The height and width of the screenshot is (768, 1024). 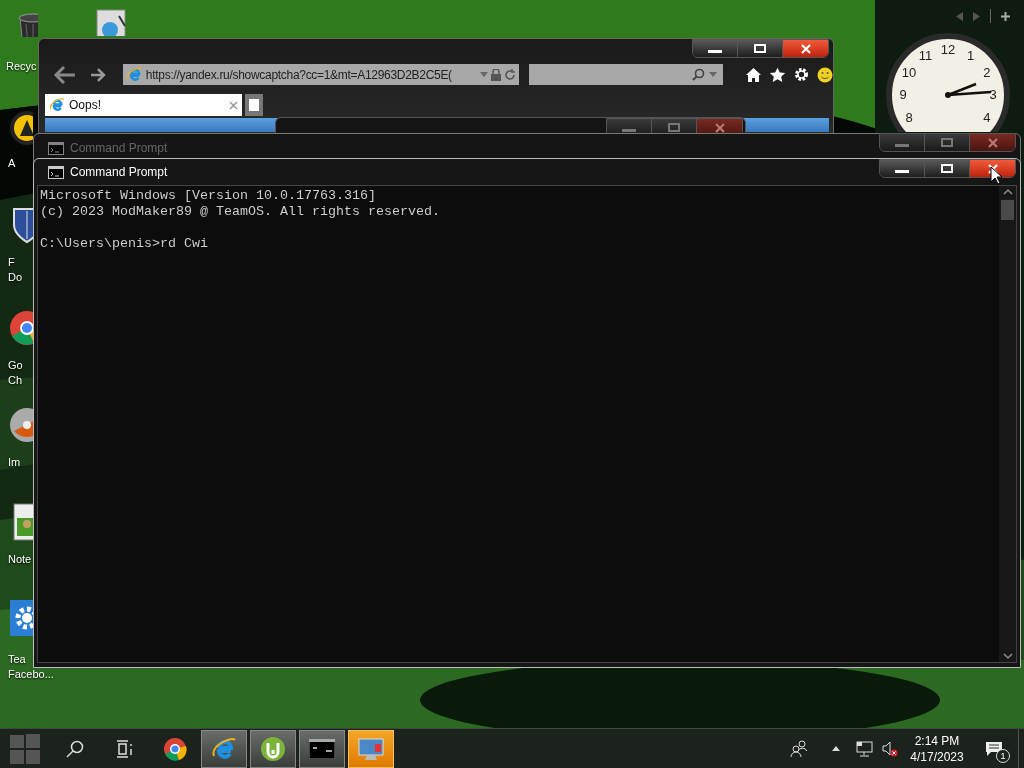 I want to click on clock-numeral: 8, so click(x=909, y=117).